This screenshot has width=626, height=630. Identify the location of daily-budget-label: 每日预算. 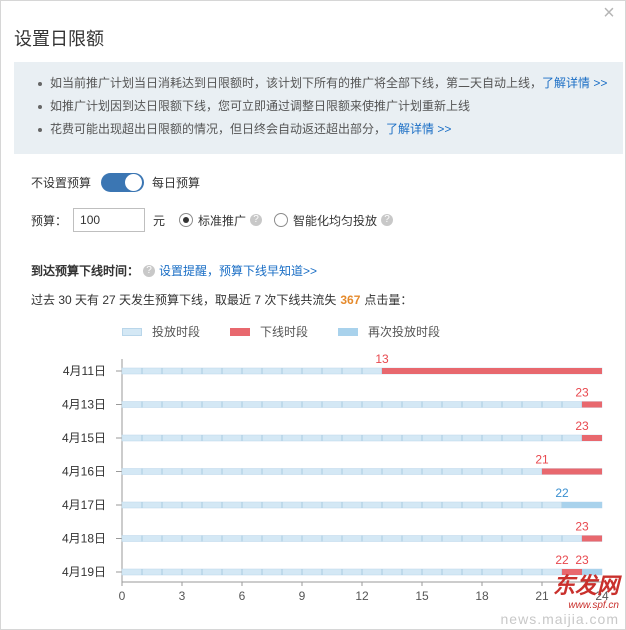
(176, 183).